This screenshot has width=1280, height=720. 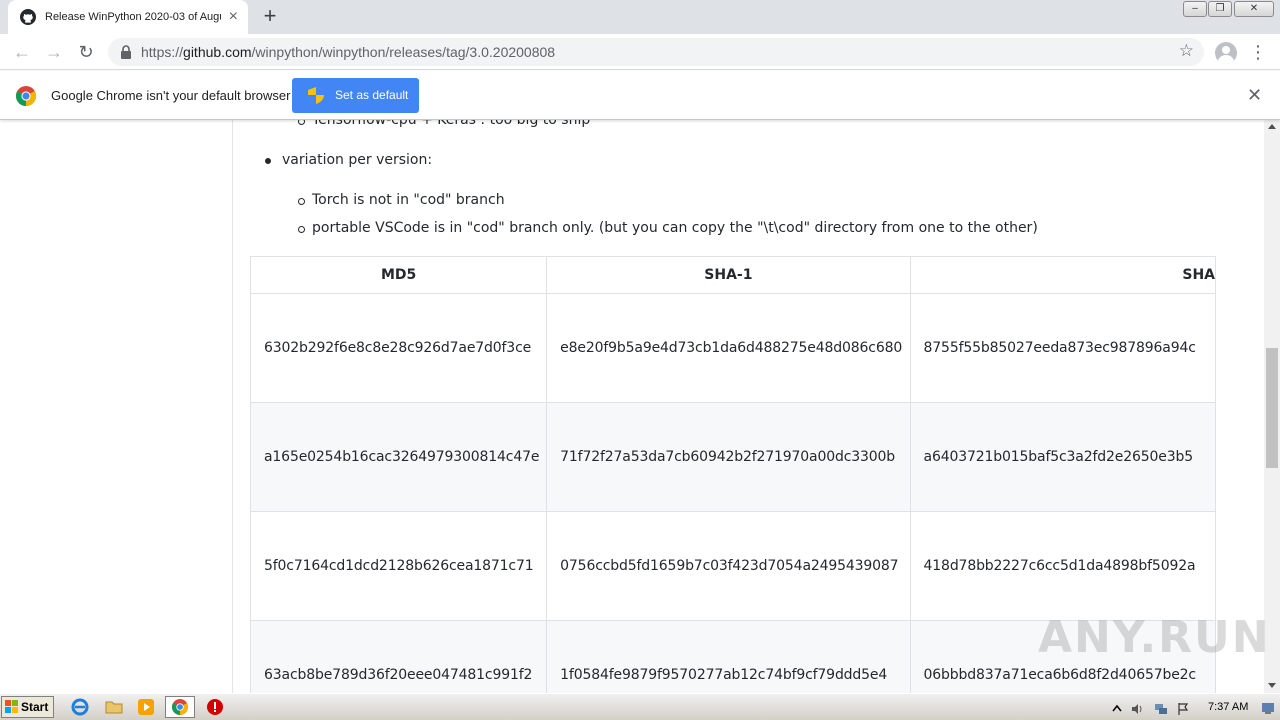 I want to click on github-icon, so click(x=28, y=17).